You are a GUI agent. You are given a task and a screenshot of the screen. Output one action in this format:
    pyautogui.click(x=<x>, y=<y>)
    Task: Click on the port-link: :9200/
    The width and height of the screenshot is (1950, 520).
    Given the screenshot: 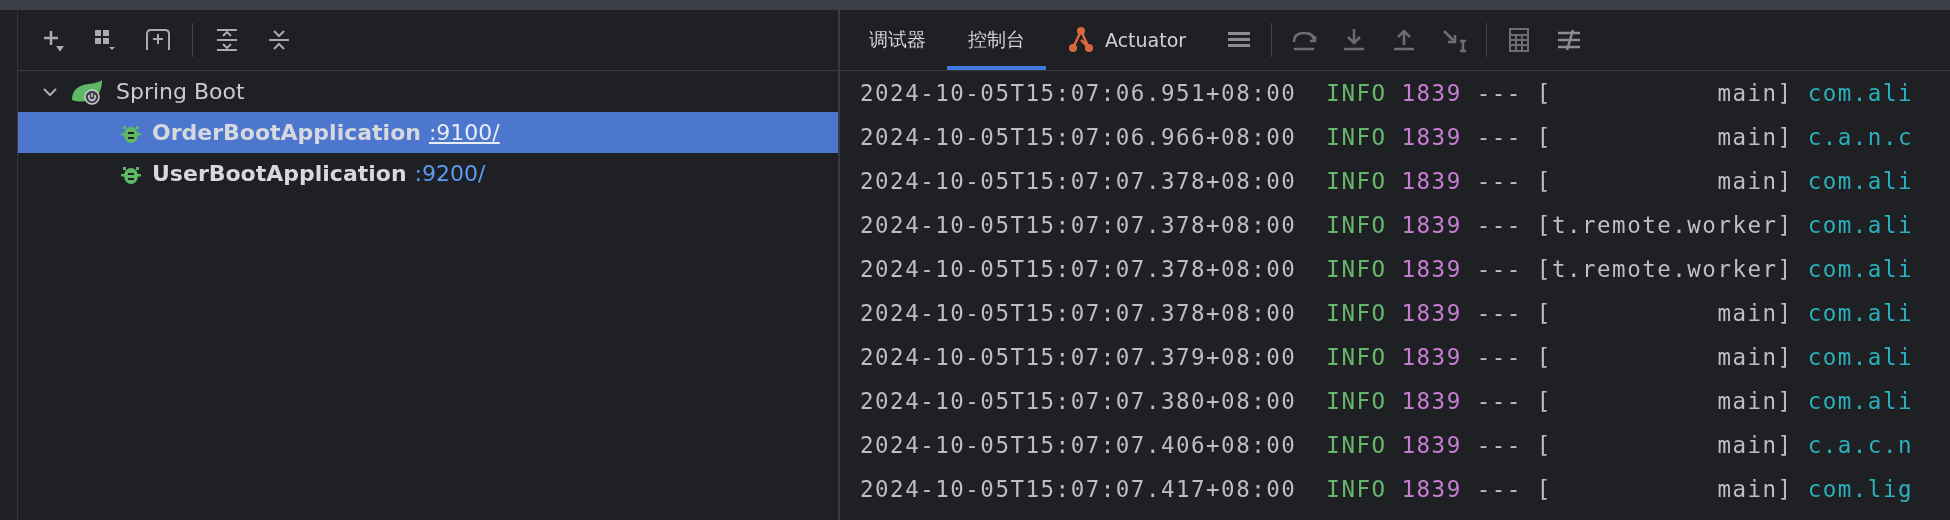 What is the action you would take?
    pyautogui.click(x=450, y=173)
    